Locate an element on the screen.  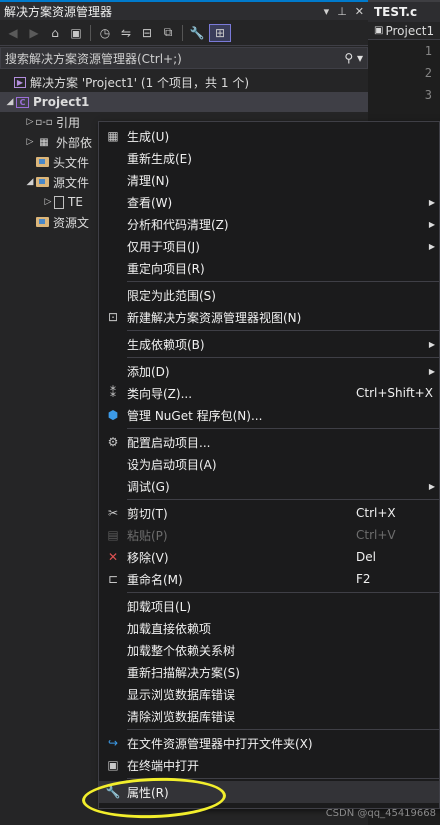
editor-nav-bar: ▣ Project1 is located at coordinates (404, 31).